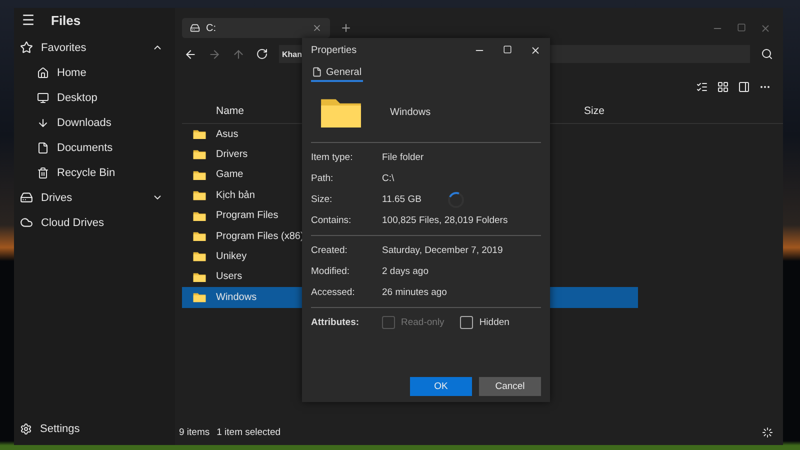  Describe the element at coordinates (445, 220) in the screenshot. I see `property-value: 100,825 Files, 28,019 Folders` at that location.